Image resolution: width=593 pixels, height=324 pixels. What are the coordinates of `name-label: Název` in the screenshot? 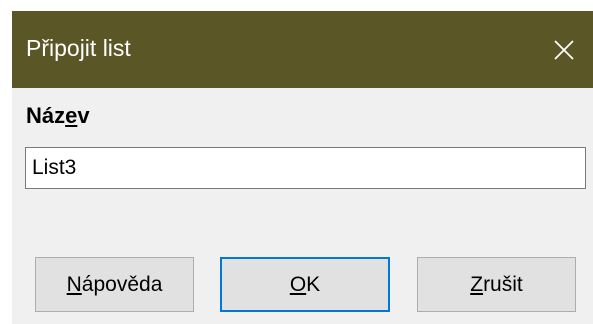 It's located at (58, 116).